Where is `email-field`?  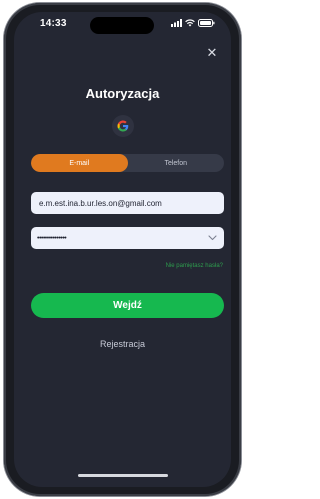
email-field is located at coordinates (127, 203).